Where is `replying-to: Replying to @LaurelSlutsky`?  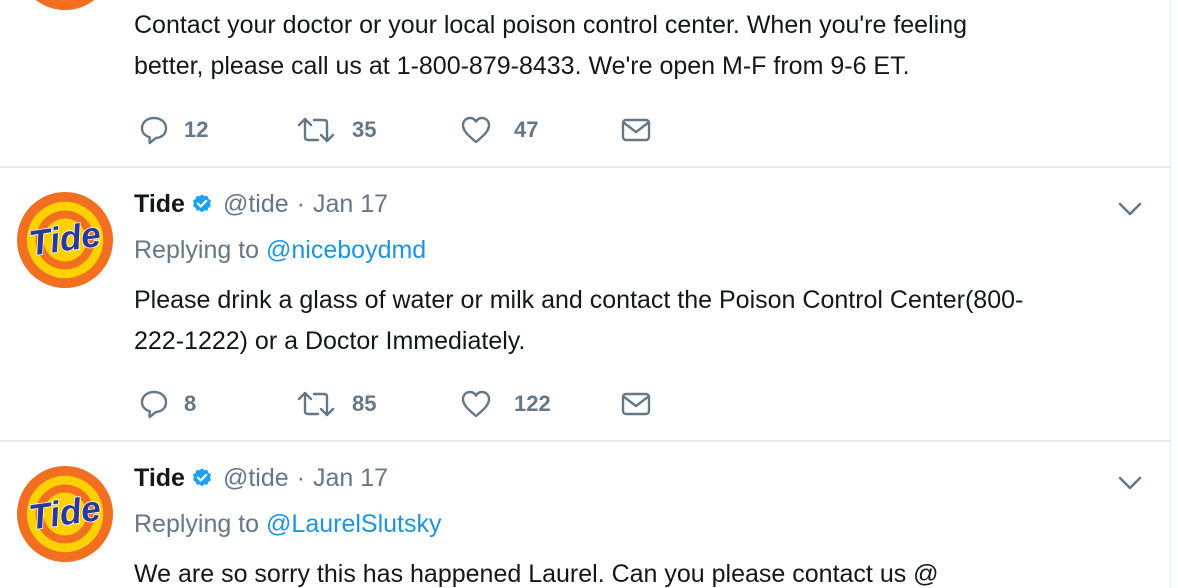
replying-to: Replying to @LaurelSlutsky is located at coordinates (287, 524).